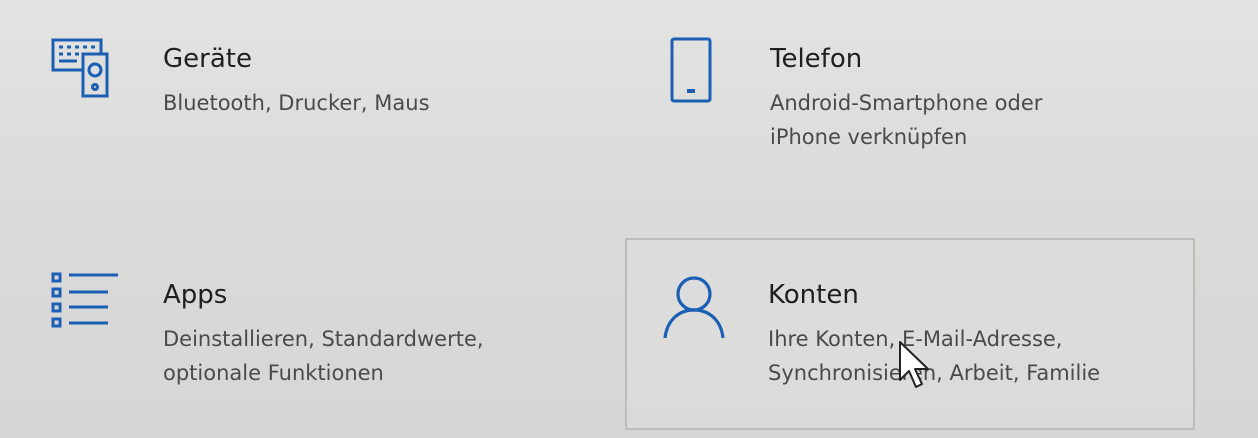 The height and width of the screenshot is (438, 1258). What do you see at coordinates (207, 59) in the screenshot?
I see `tile-title: Geräte` at bounding box center [207, 59].